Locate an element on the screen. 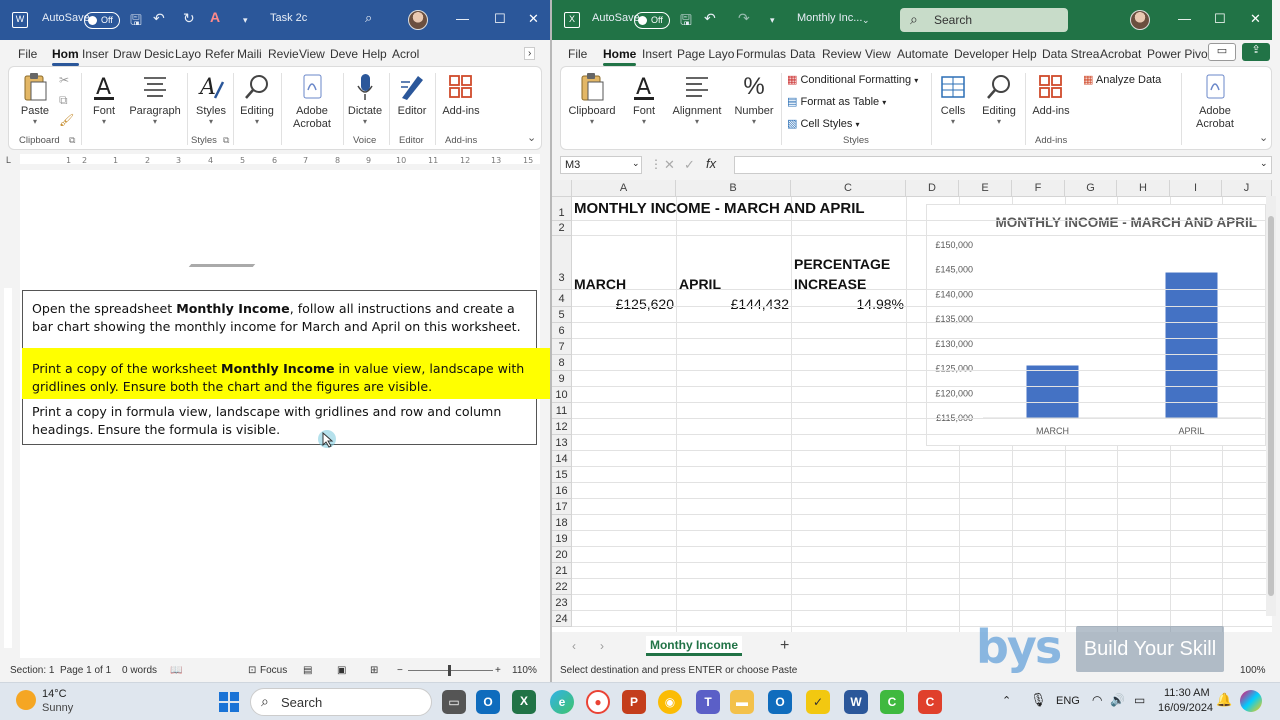  editor-button: Editor is located at coordinates (412, 94).